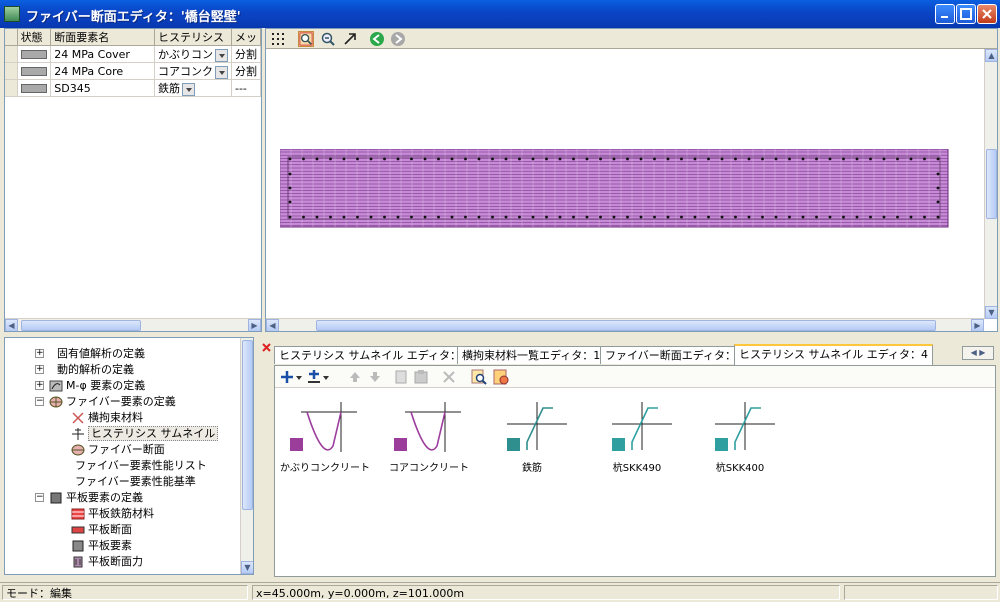 Image resolution: width=1000 pixels, height=602 pixels. I want to click on move-up-icon, so click(355, 377).